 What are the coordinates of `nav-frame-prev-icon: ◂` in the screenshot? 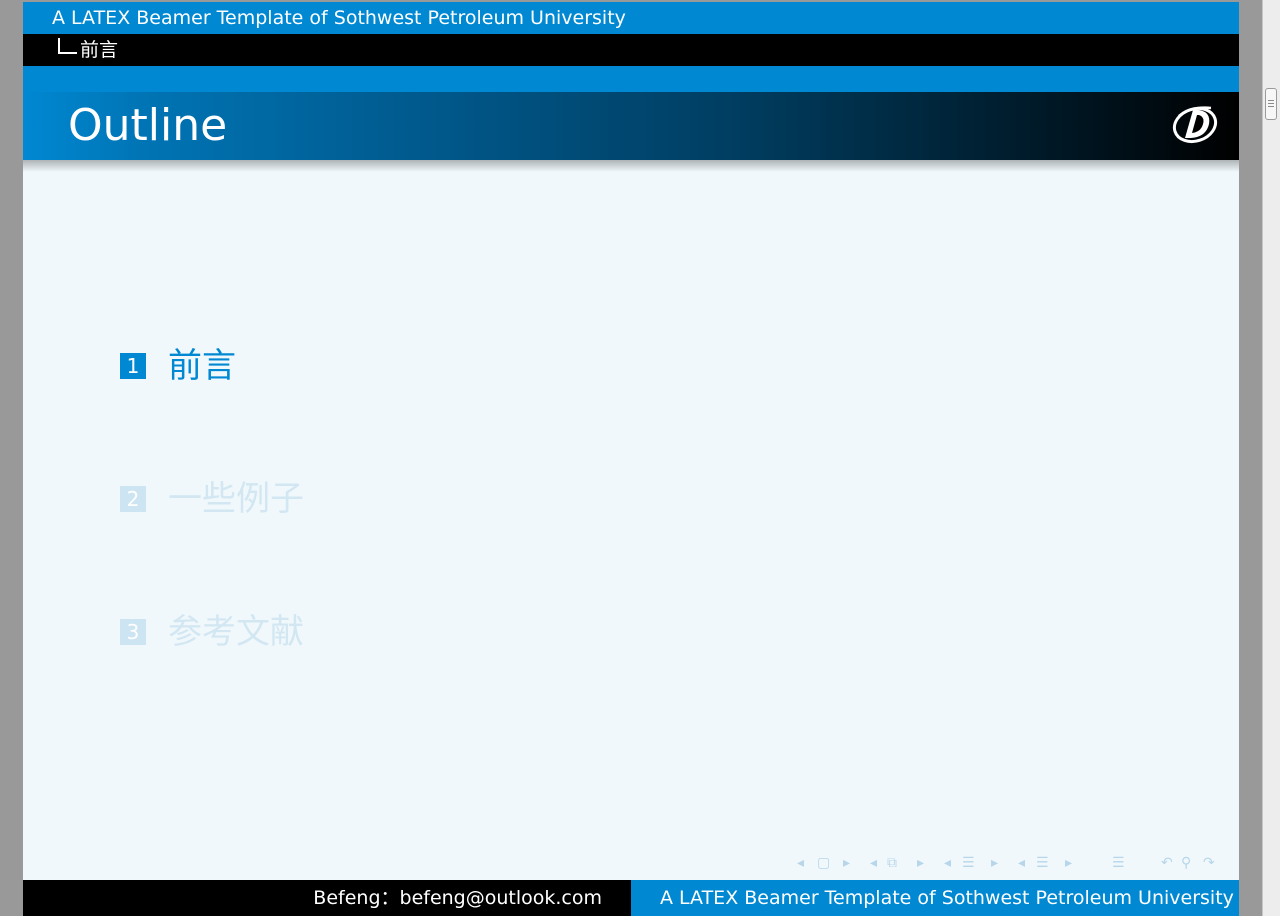 It's located at (873, 863).